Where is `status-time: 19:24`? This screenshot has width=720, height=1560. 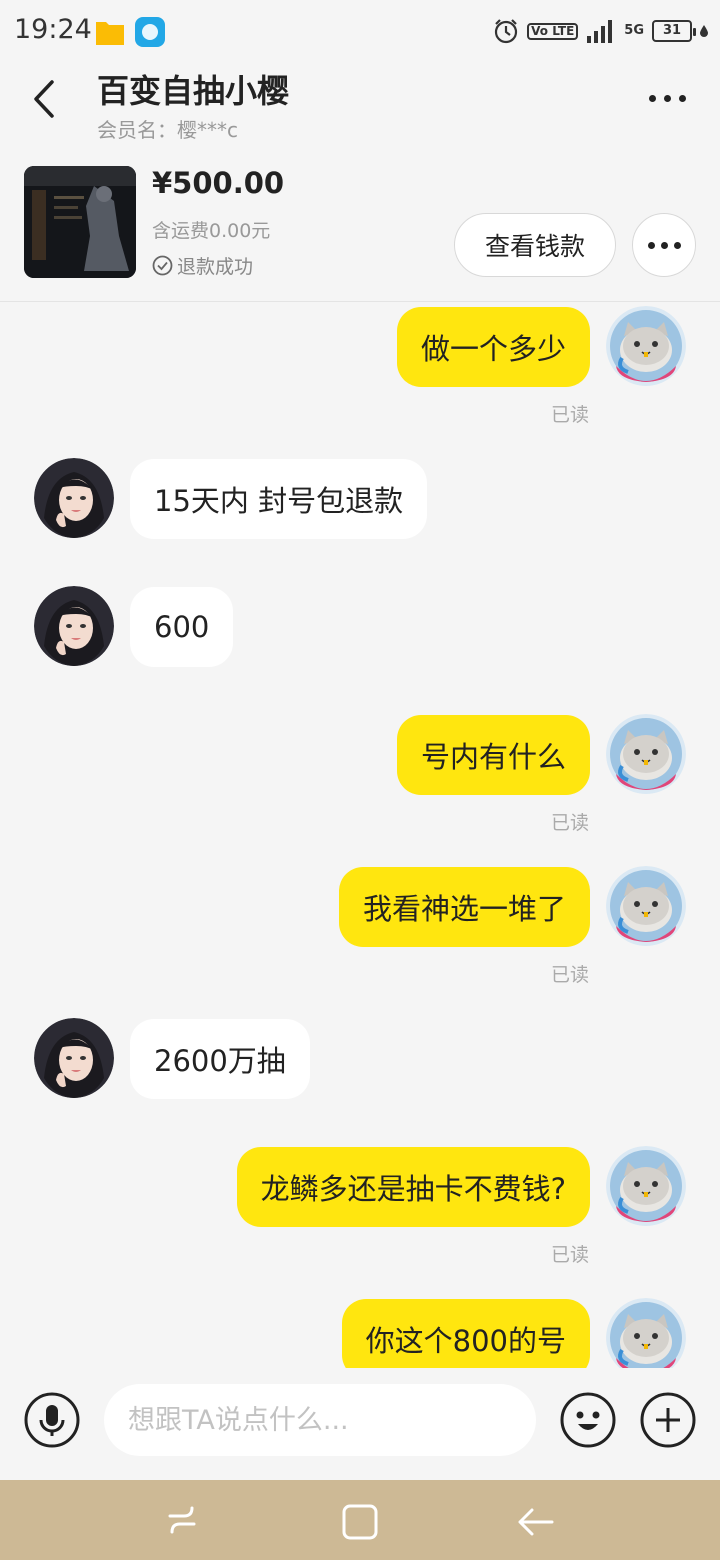
status-time: 19:24 is located at coordinates (53, 29).